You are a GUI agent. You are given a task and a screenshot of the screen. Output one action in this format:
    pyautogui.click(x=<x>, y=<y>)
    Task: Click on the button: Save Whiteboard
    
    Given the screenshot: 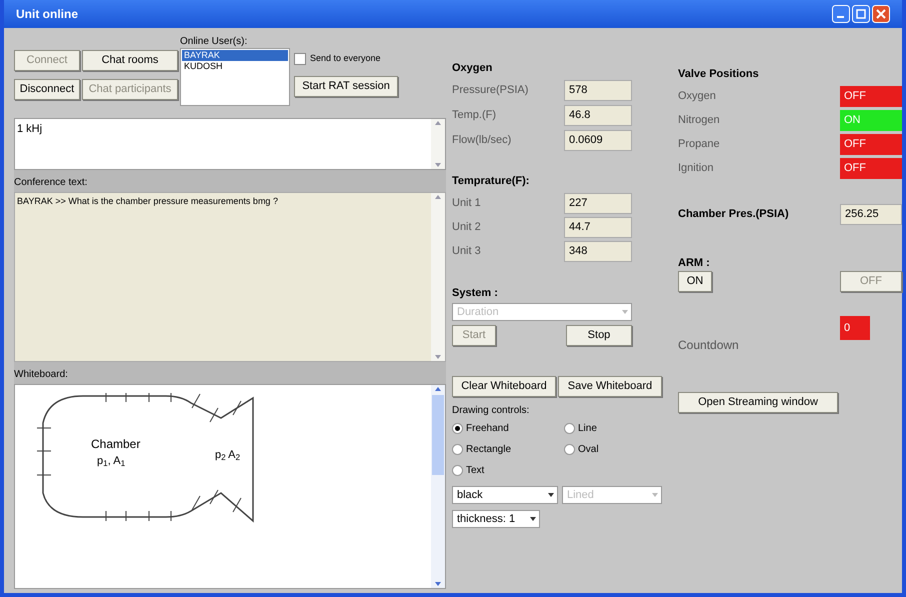 What is the action you would take?
    pyautogui.click(x=610, y=386)
    